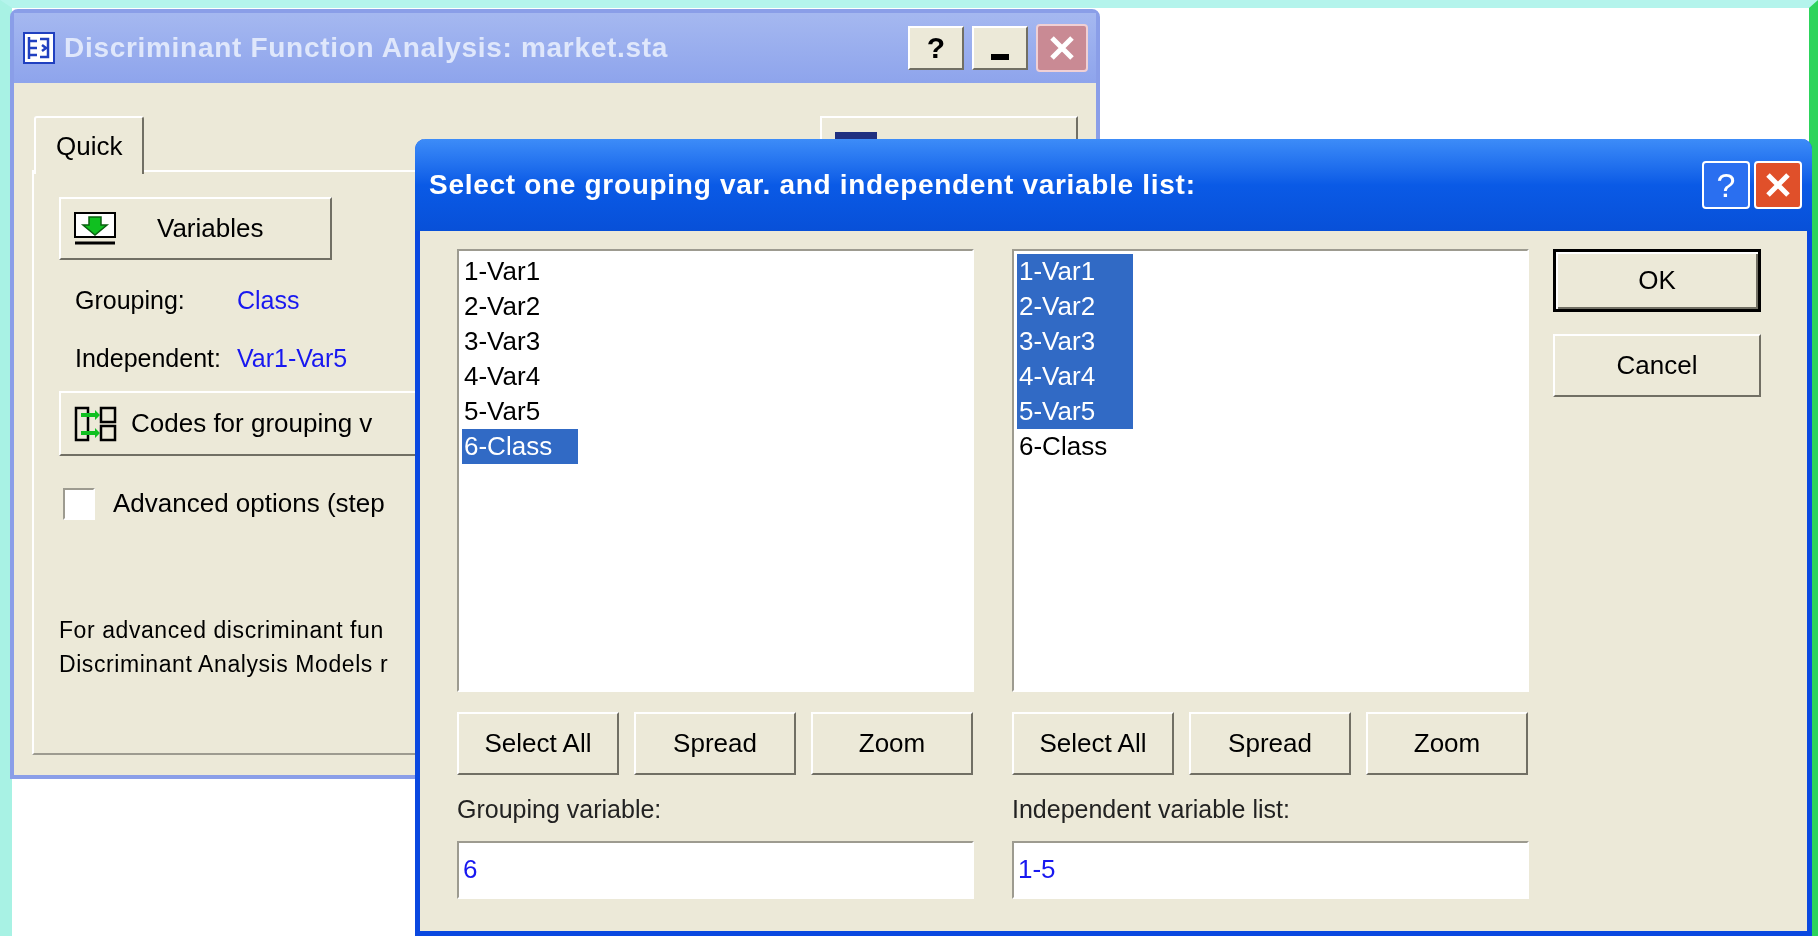  I want to click on tab: Quick, so click(89, 145).